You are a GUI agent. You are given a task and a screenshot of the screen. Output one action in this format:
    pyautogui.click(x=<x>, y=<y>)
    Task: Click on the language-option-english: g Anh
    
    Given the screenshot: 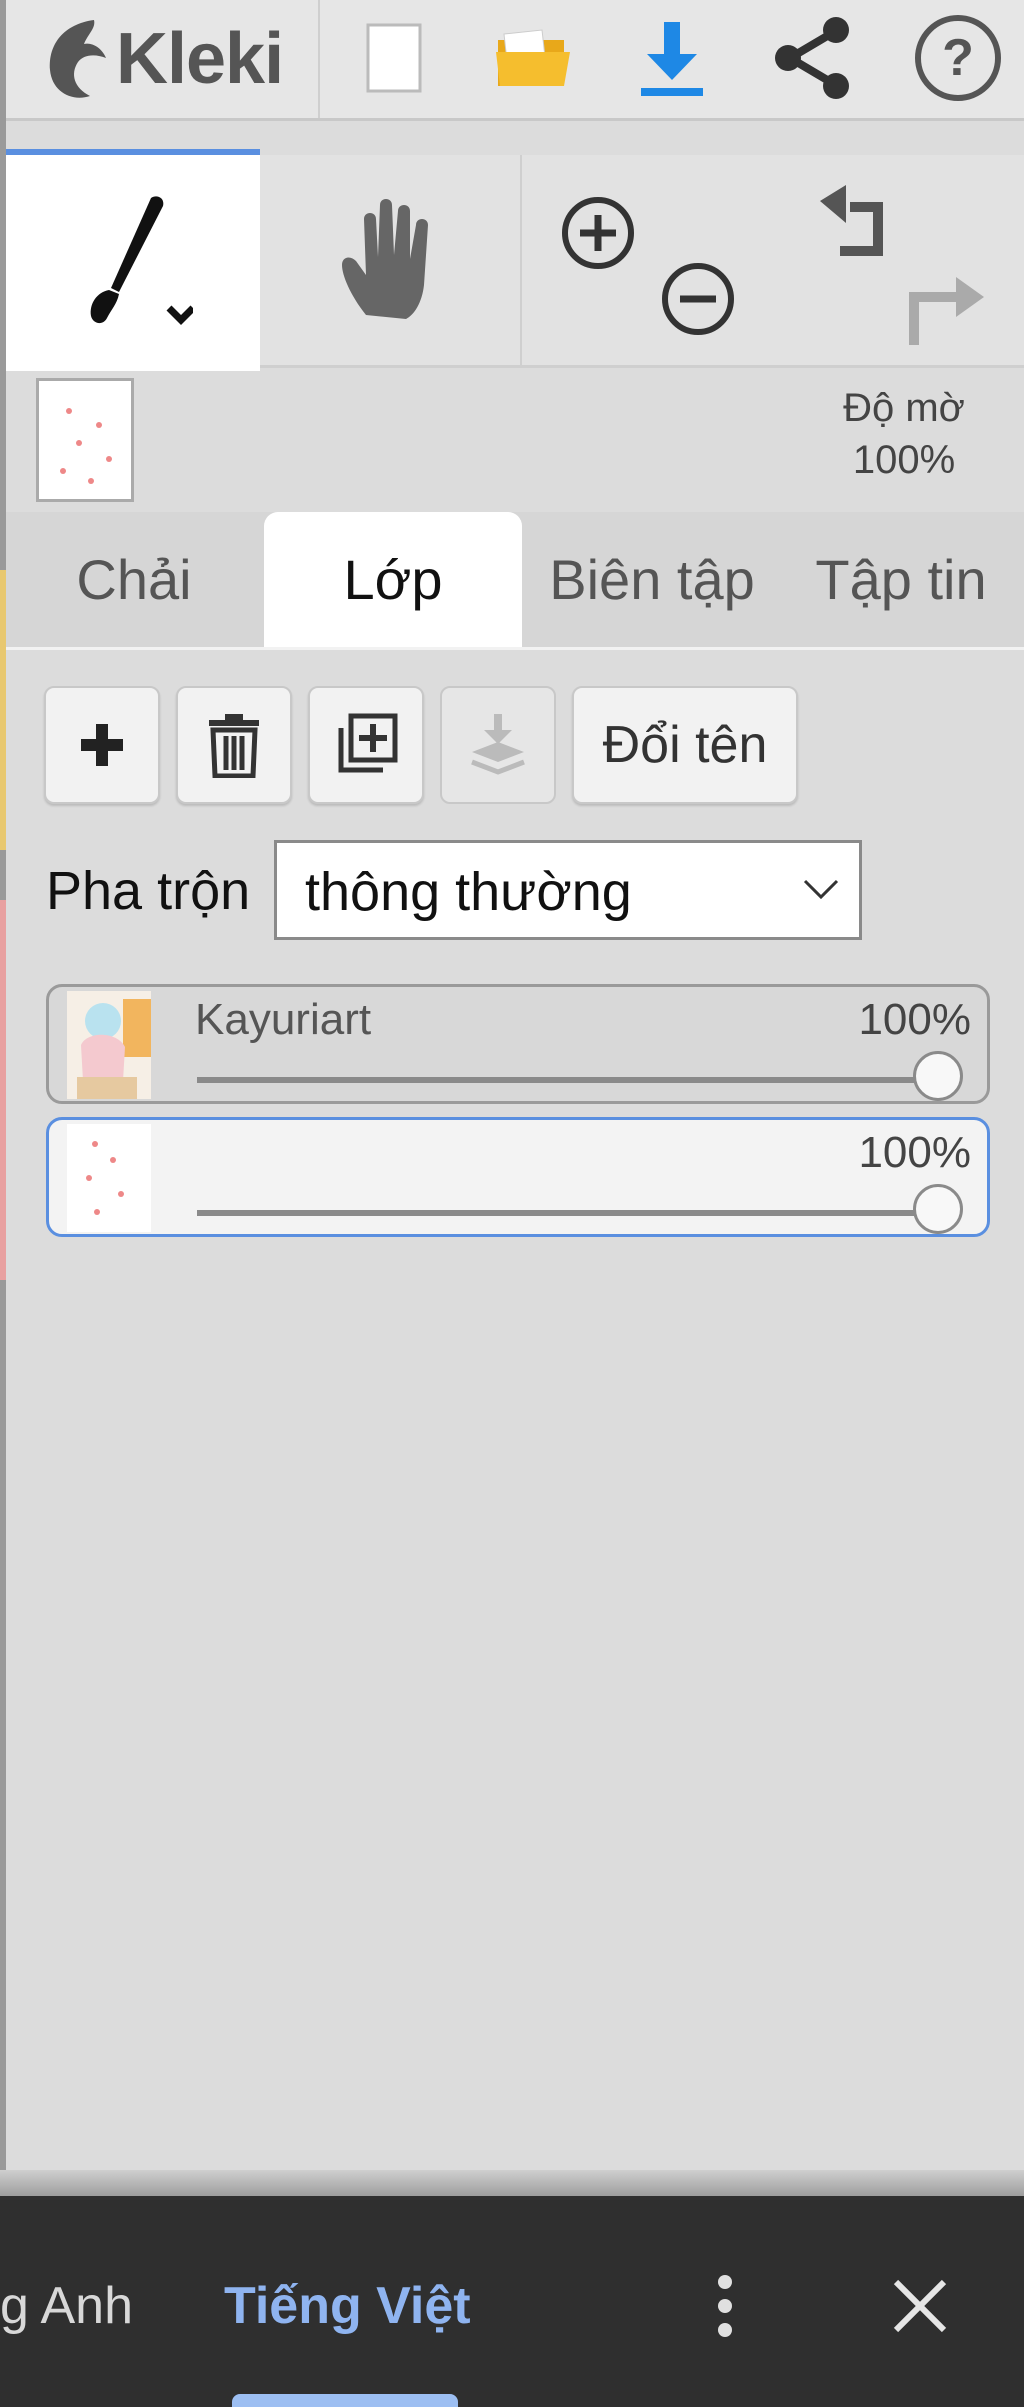 What is the action you would take?
    pyautogui.click(x=66, y=2306)
    